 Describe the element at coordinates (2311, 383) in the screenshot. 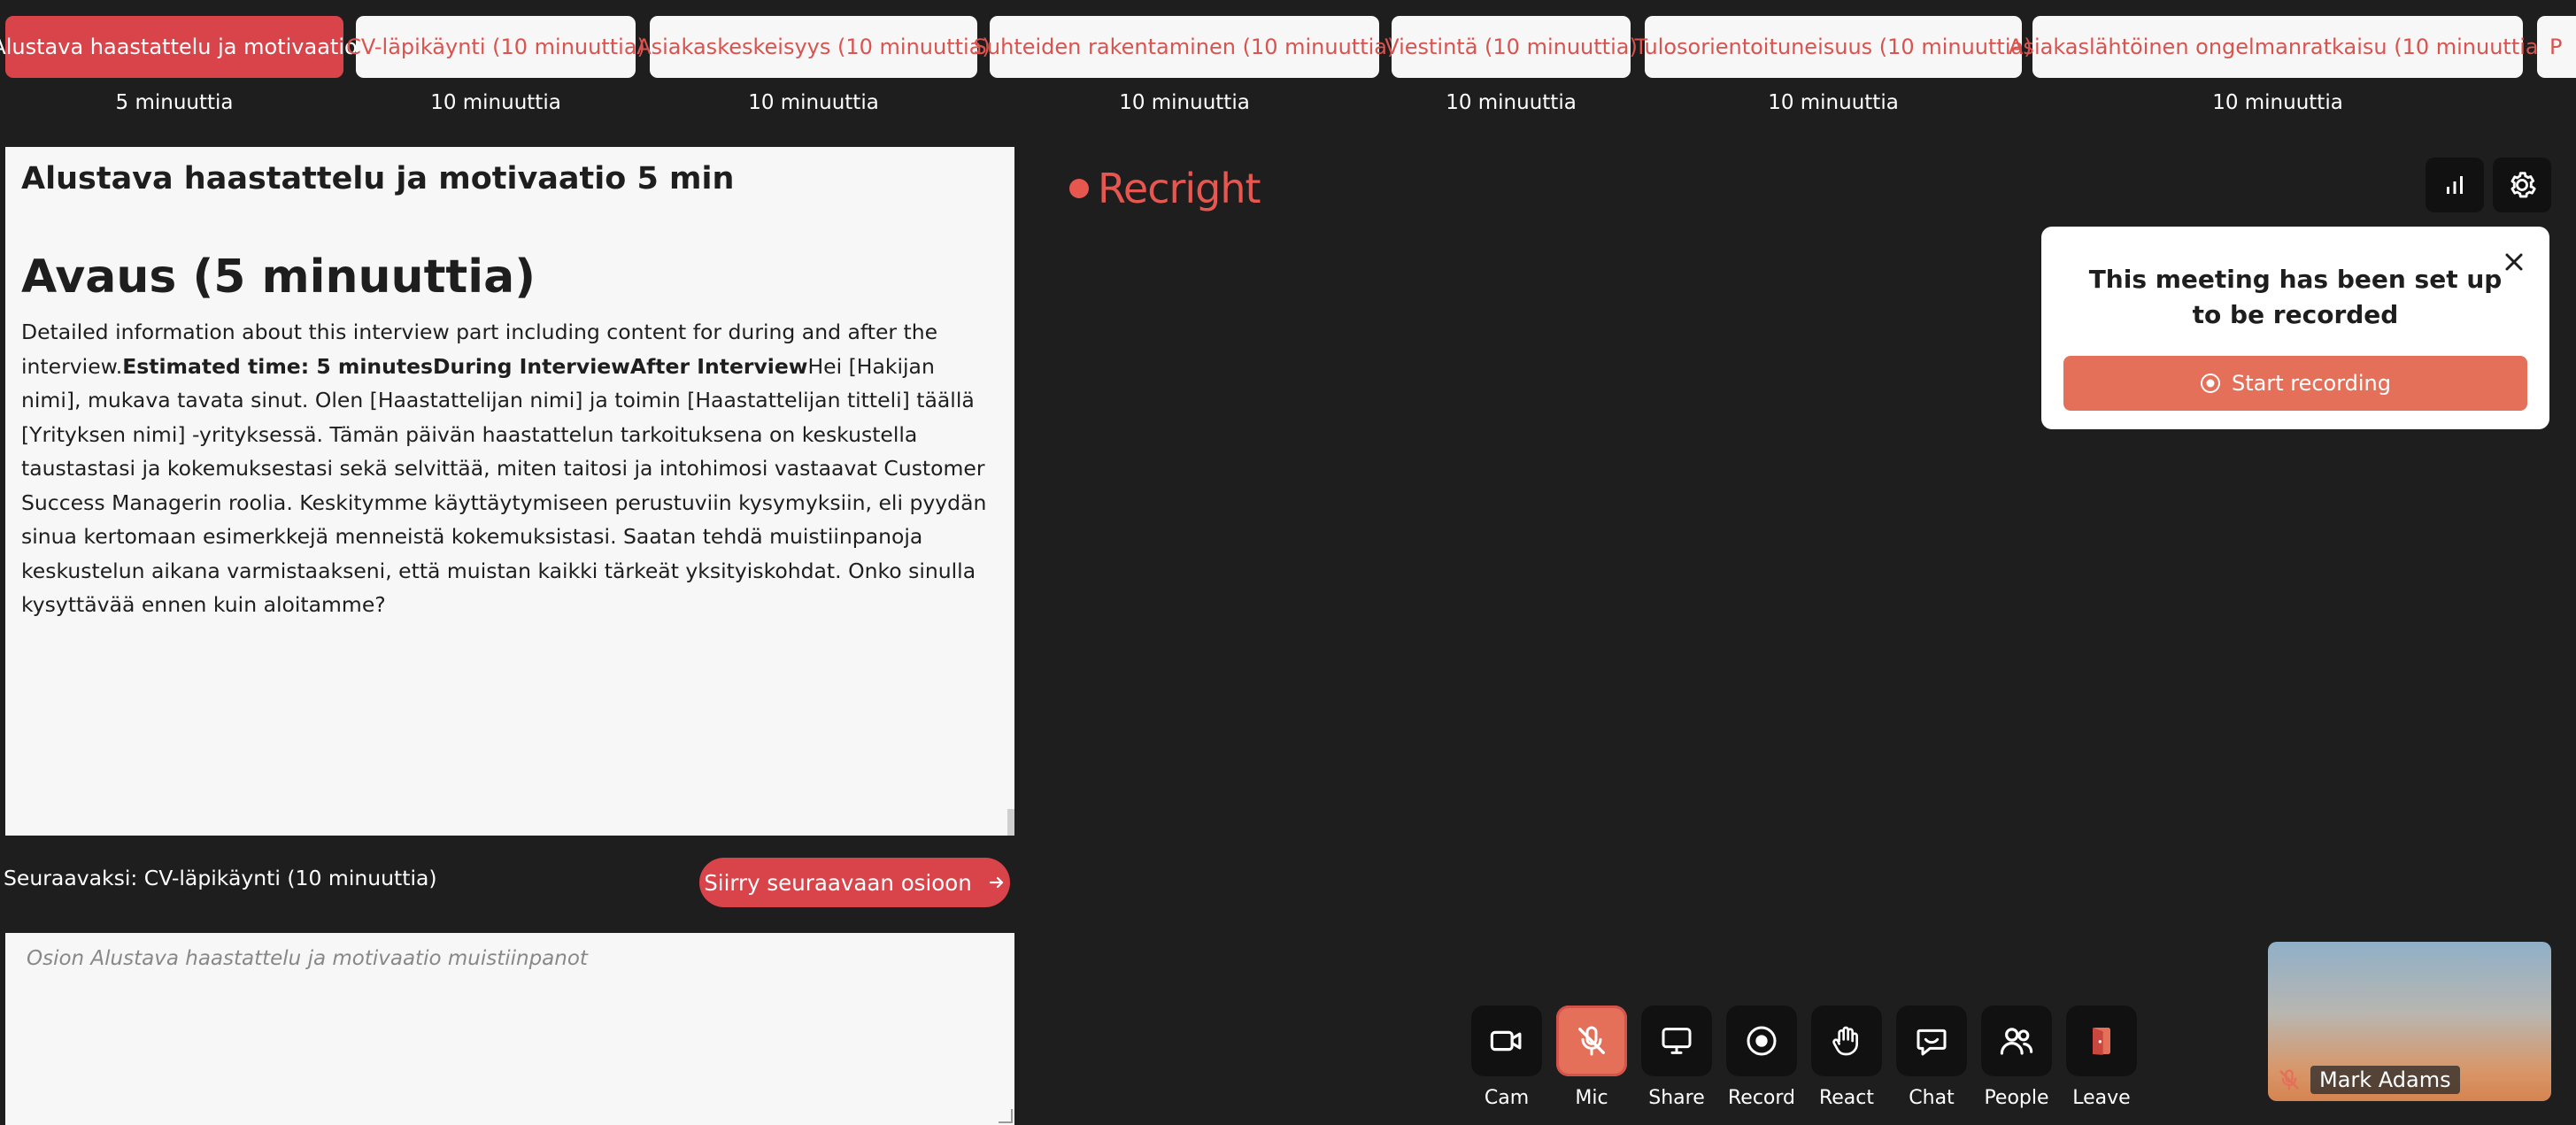

I see `start-recording-label: Start recording` at that location.